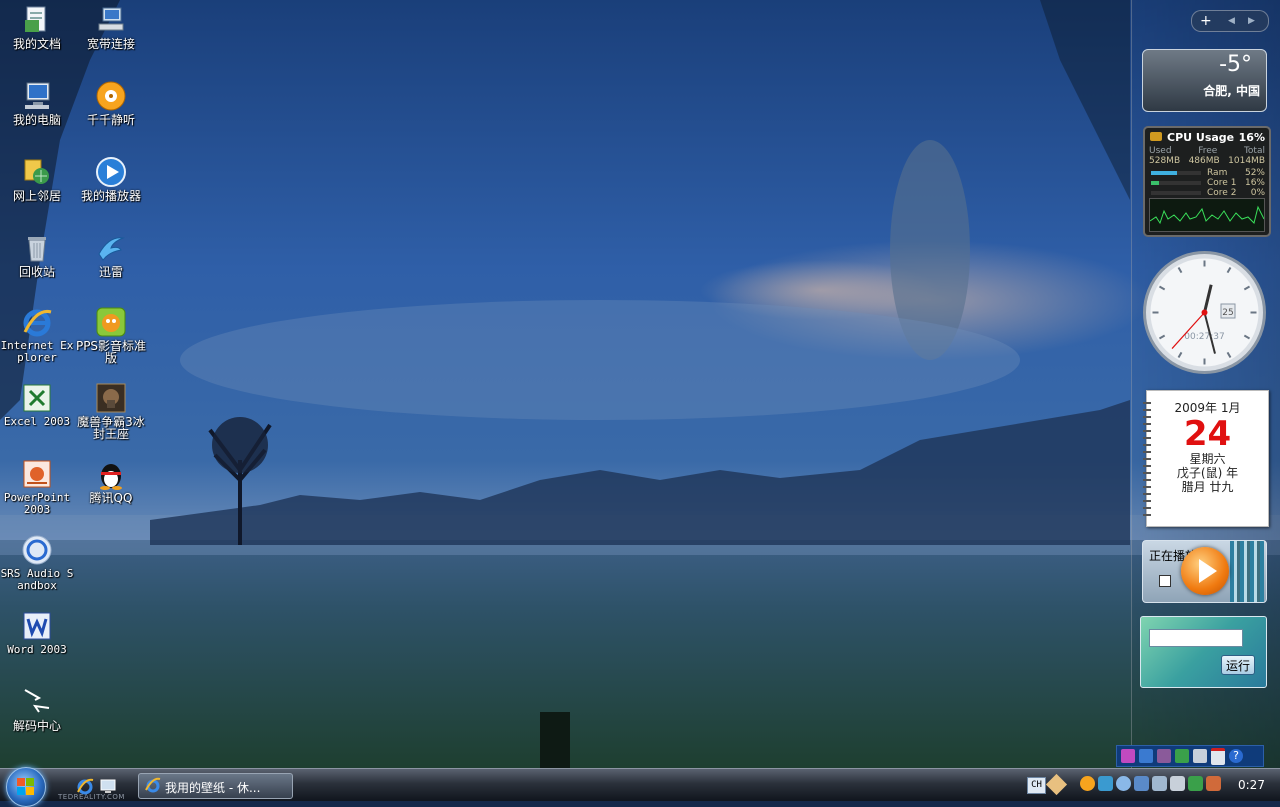 The image size is (1280, 807). I want to click on sidebar-controls: + ◀ ▶, so click(1230, 21).